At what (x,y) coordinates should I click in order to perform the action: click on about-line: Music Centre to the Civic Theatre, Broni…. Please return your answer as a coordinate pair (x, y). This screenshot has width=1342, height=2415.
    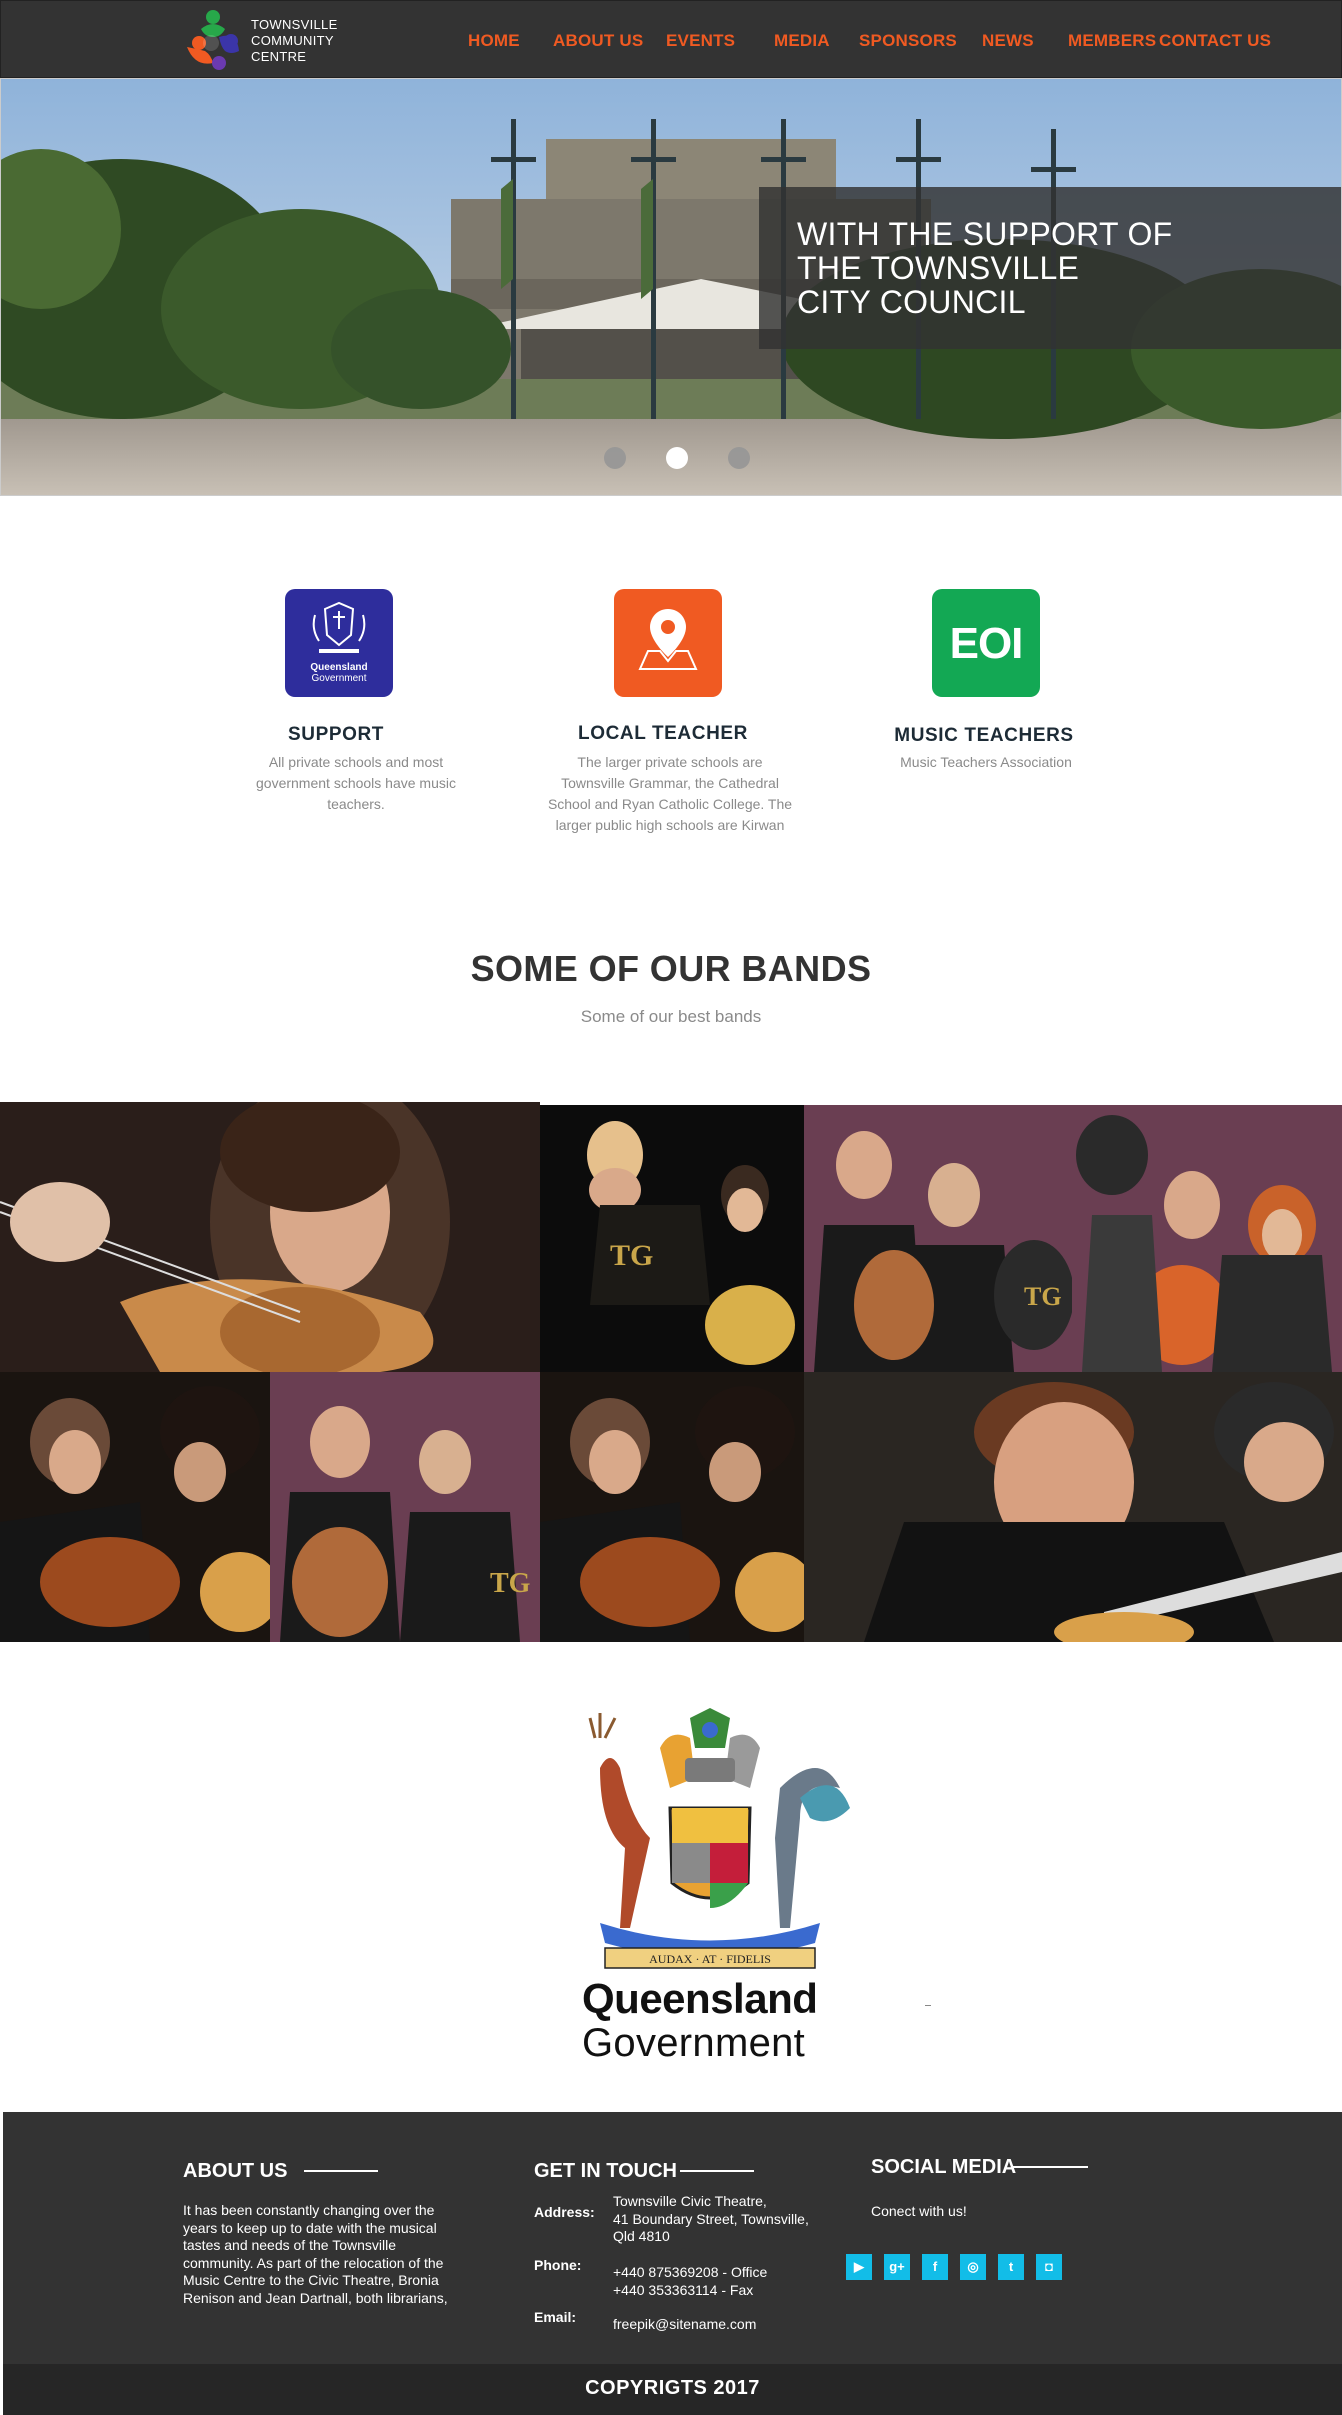
    Looking at the image, I should click on (311, 2280).